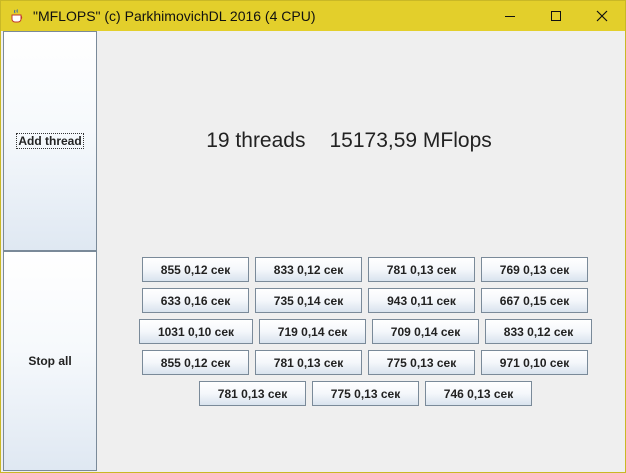 The height and width of the screenshot is (473, 626). What do you see at coordinates (410, 140) in the screenshot?
I see `mflops-total: 15173,59 MFlops` at bounding box center [410, 140].